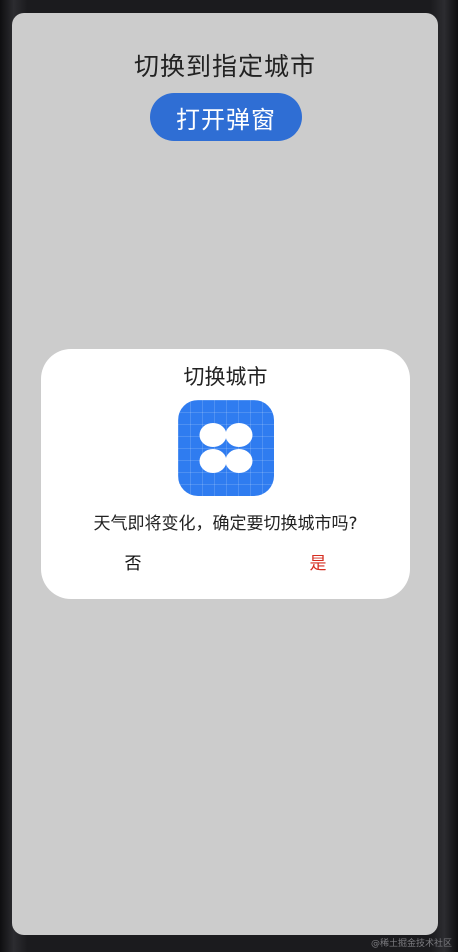 This screenshot has height=952, width=458. I want to click on dialog-title: 切换城市, so click(225, 377).